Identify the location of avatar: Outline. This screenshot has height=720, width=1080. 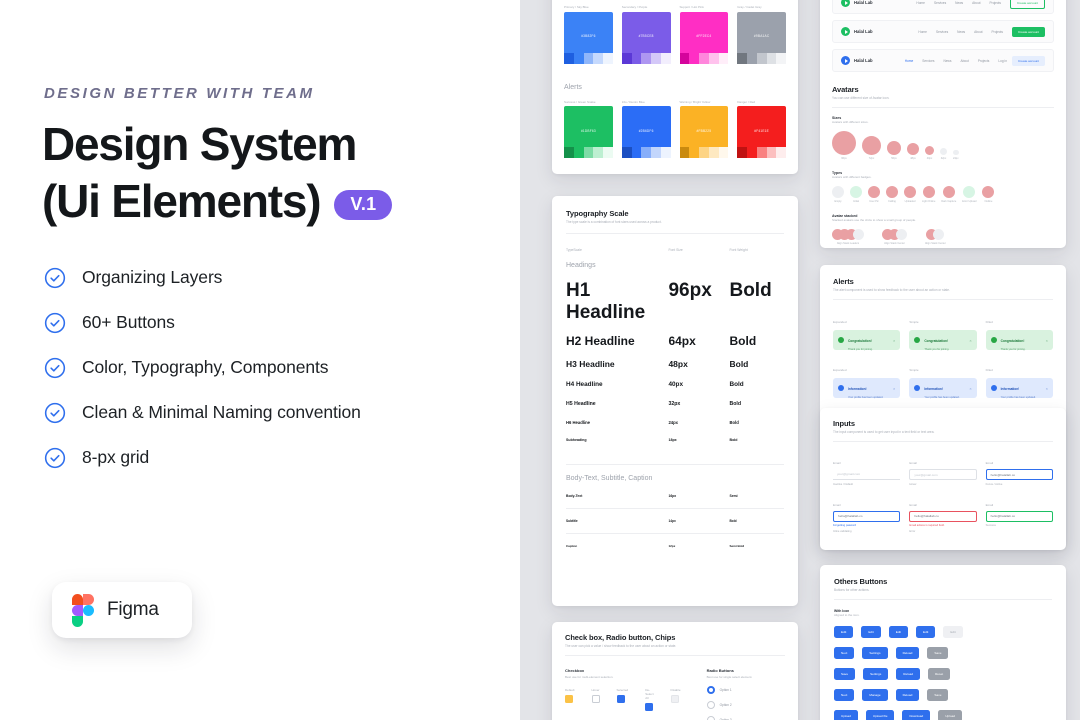
(988, 194).